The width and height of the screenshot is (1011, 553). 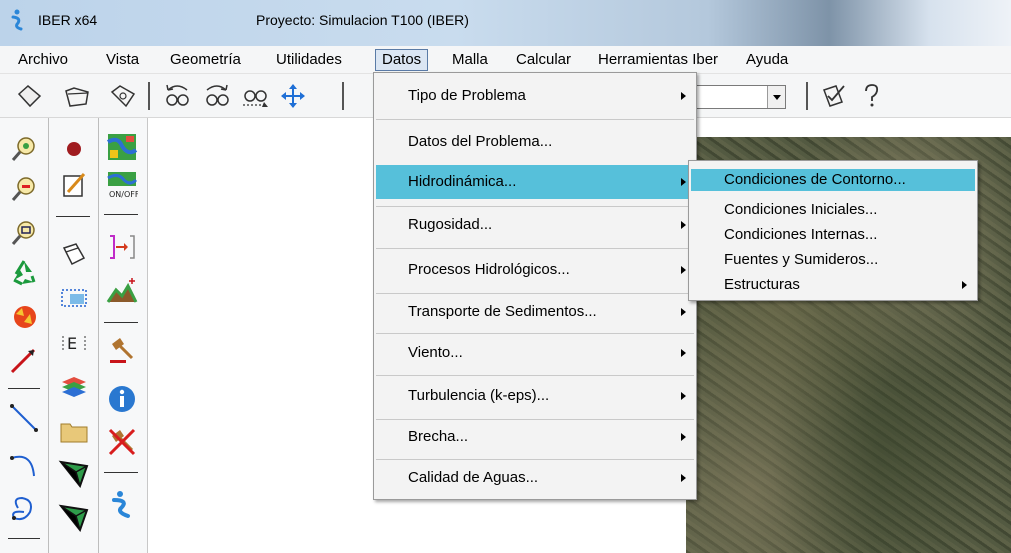 What do you see at coordinates (122, 185) in the screenshot?
I see `map-toggle-on-off-icon: ON/OFF` at bounding box center [122, 185].